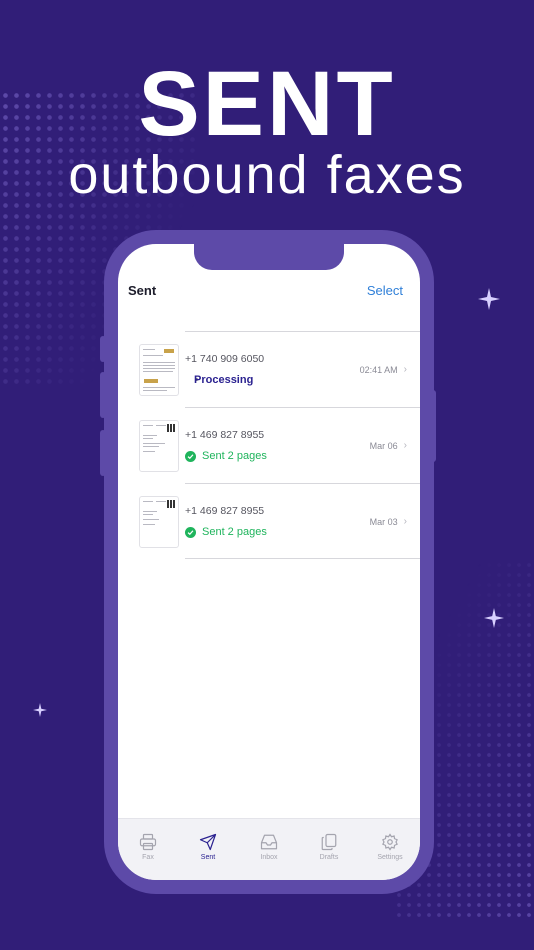  What do you see at coordinates (269, 521) in the screenshot?
I see `list-item: +1 469 827 8955 Sent 2 pages Mar 03 ›` at bounding box center [269, 521].